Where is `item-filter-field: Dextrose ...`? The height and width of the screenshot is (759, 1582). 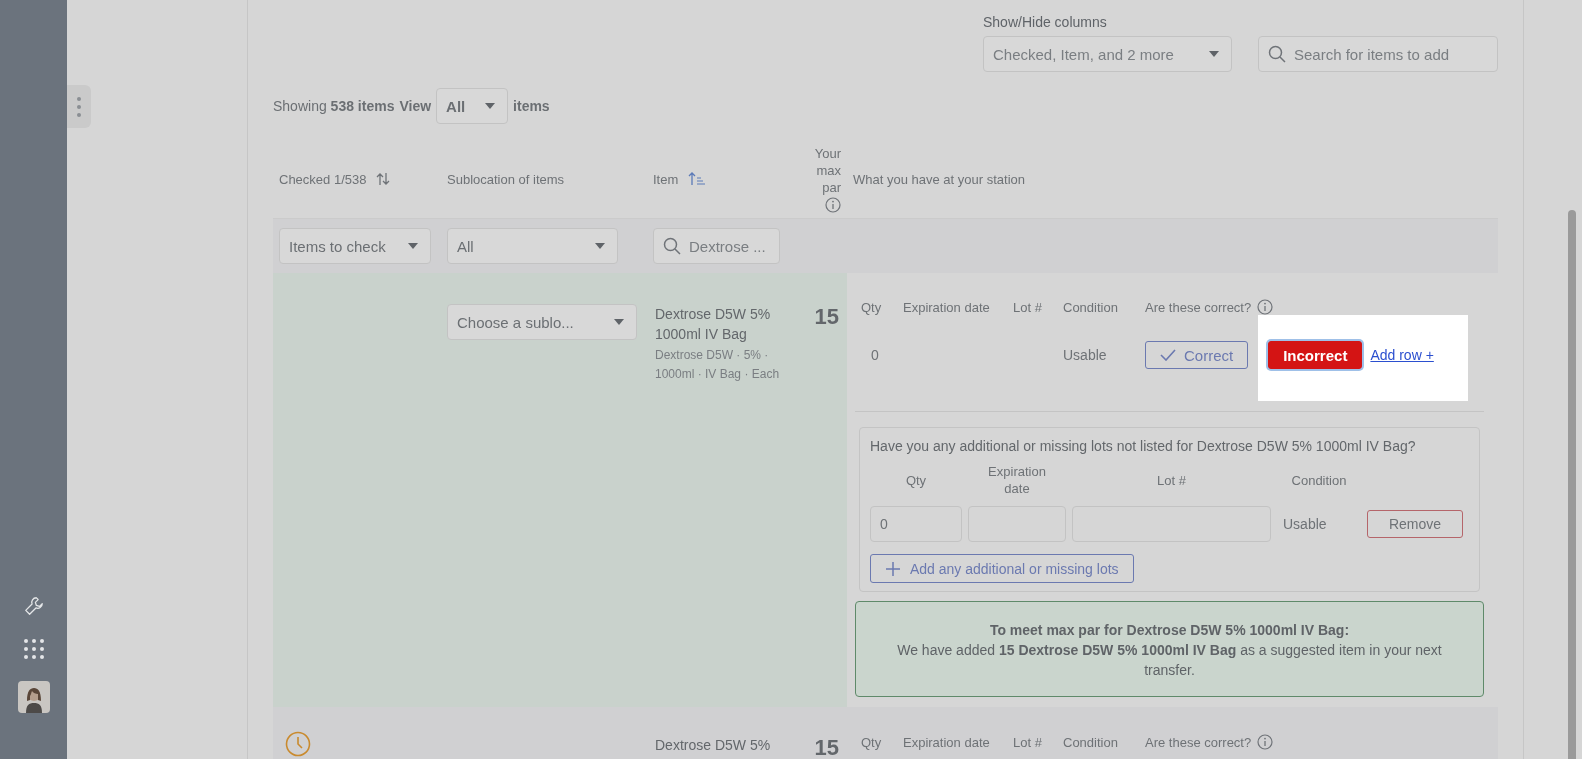
item-filter-field: Dextrose ... is located at coordinates (716, 246).